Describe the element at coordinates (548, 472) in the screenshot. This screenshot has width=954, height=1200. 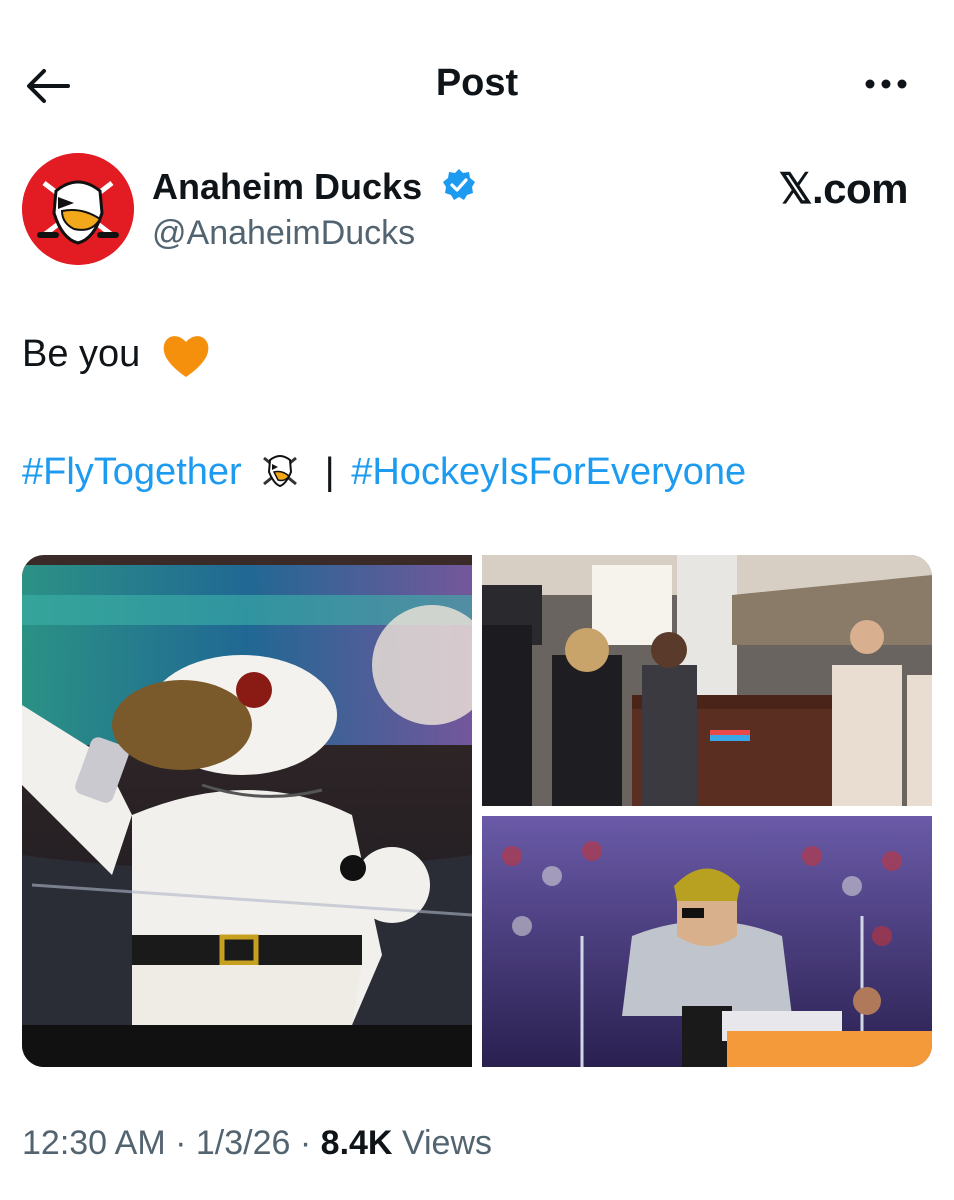
I see `hashtag-hockeyisforeveryone: #HockeyIsForEveryone` at that location.